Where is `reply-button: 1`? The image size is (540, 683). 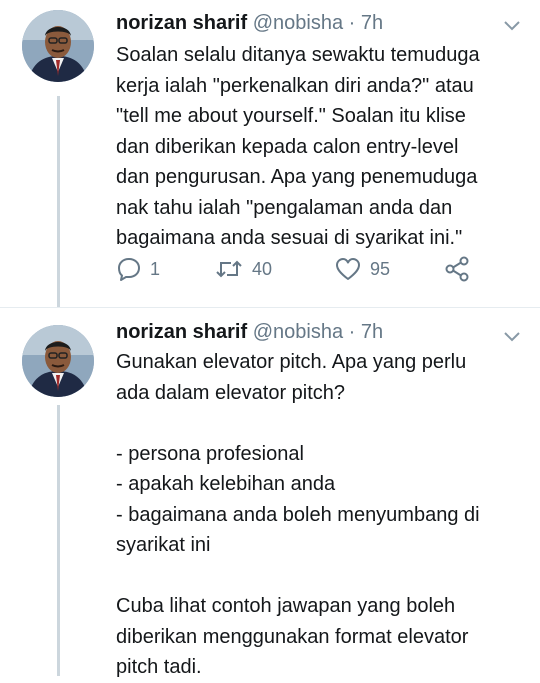
reply-button: 1 is located at coordinates (138, 269).